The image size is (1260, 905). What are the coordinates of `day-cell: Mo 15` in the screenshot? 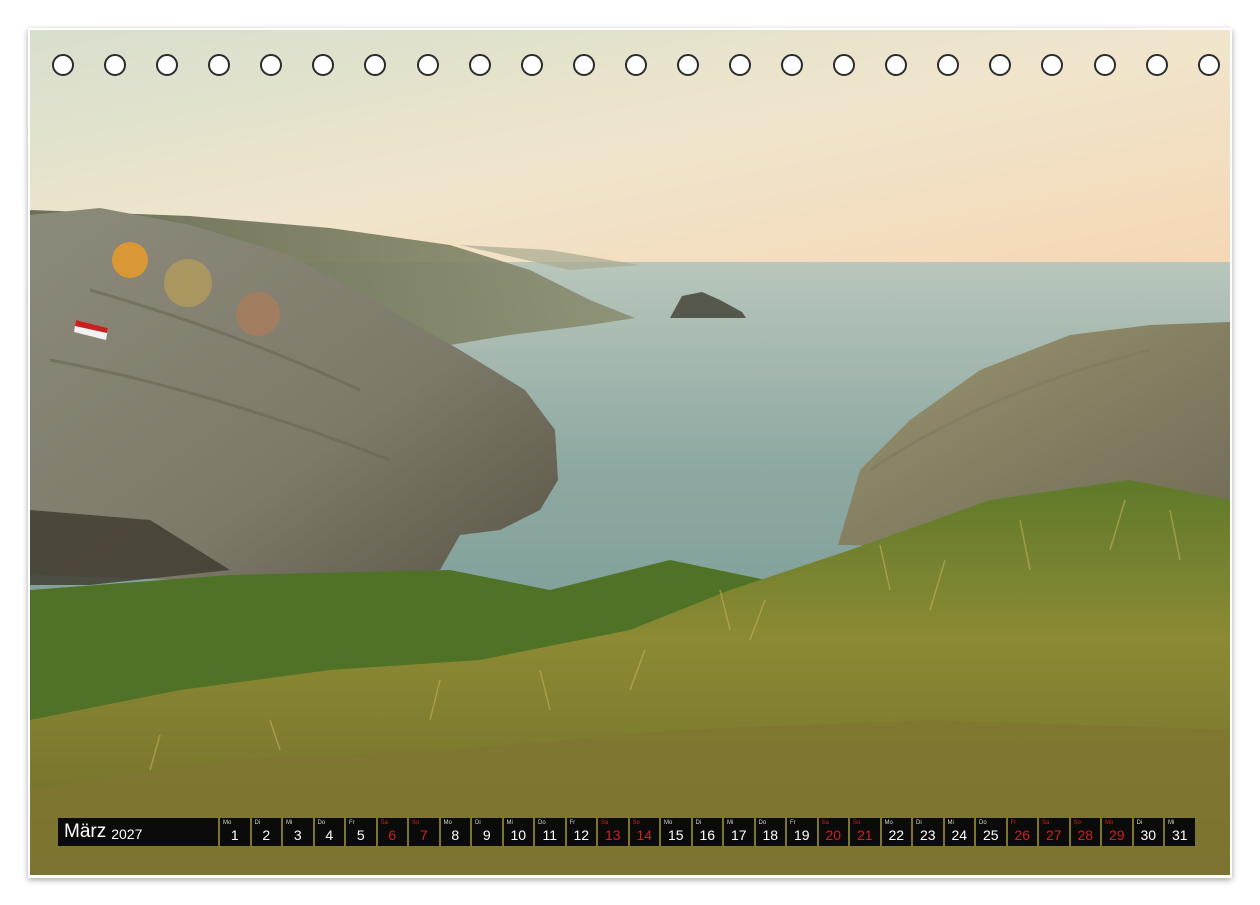 It's located at (676, 832).